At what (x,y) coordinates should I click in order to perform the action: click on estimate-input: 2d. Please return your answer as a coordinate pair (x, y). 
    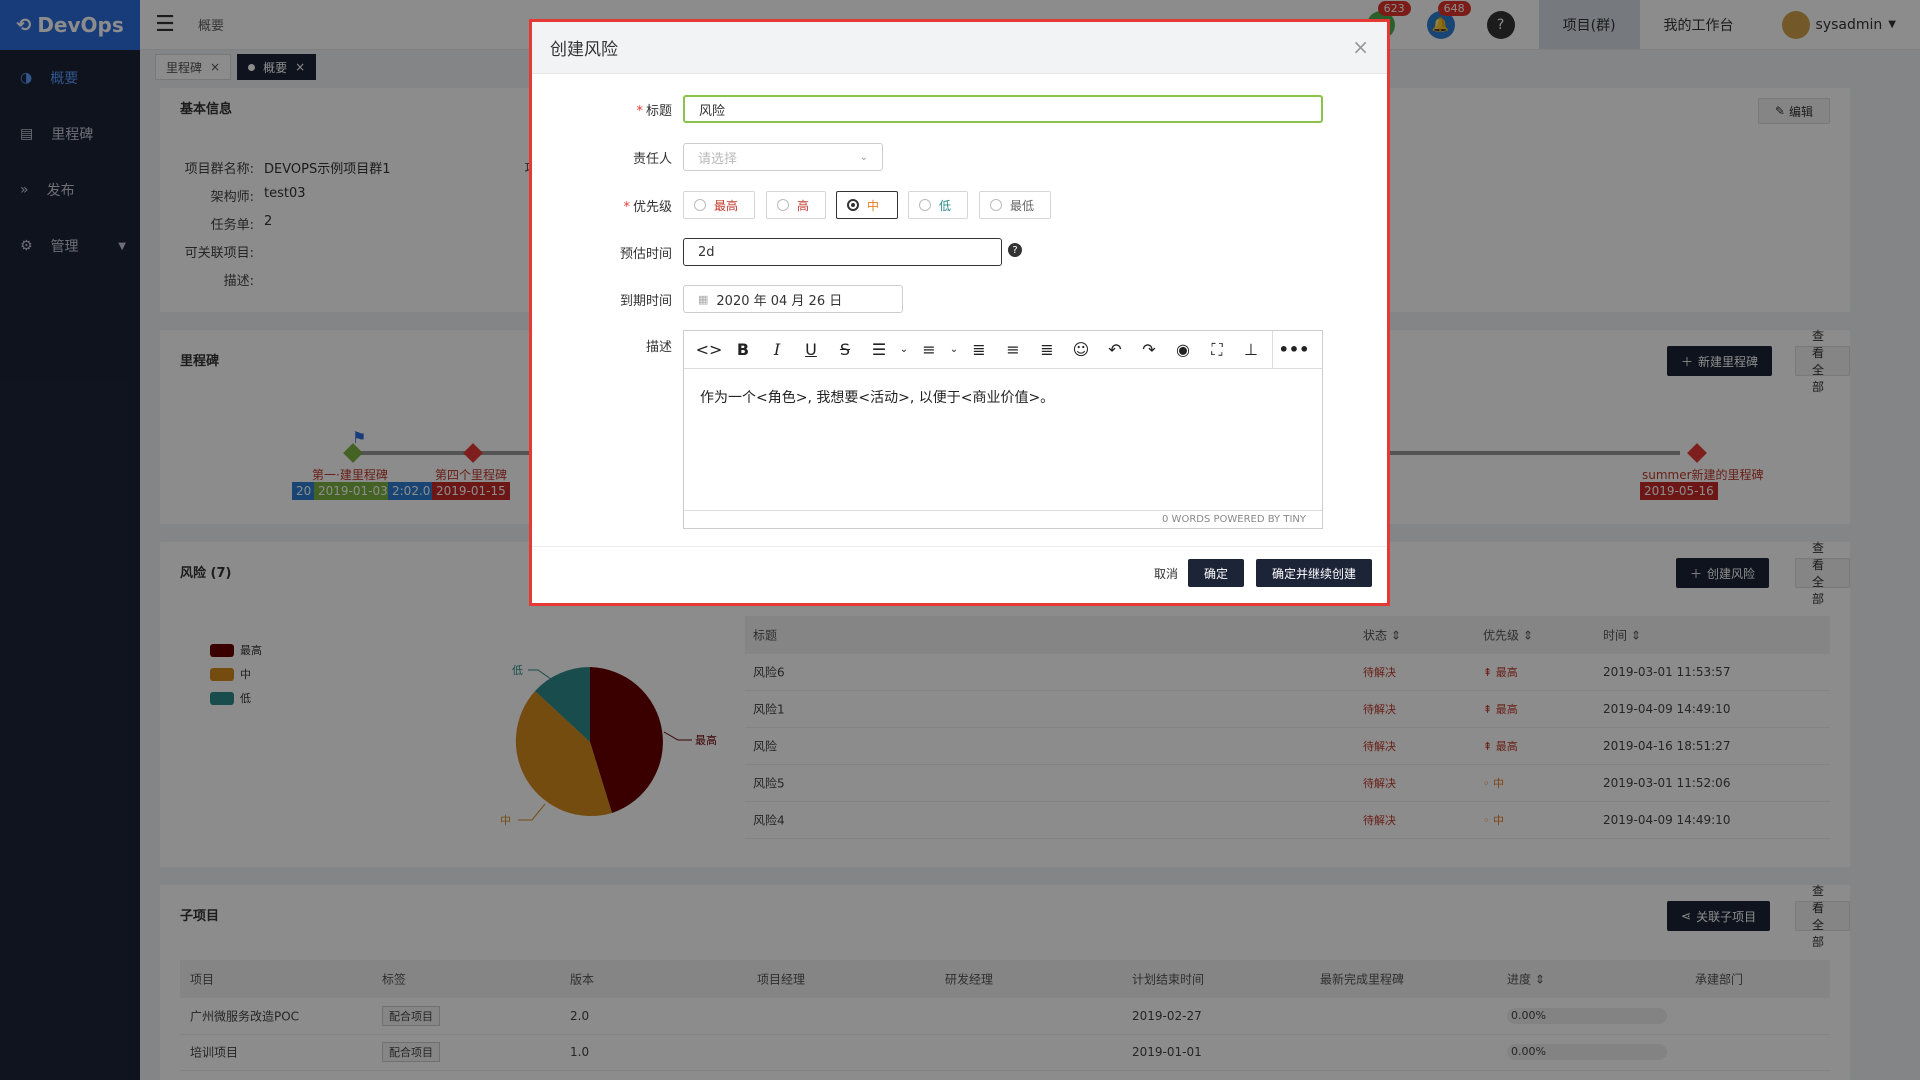
    Looking at the image, I should click on (842, 252).